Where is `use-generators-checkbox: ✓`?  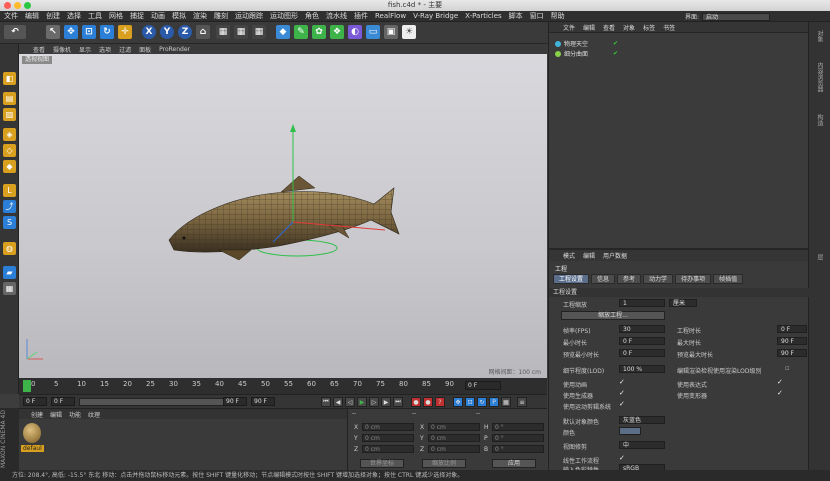
use-generators-checkbox: ✓ is located at coordinates (622, 393).